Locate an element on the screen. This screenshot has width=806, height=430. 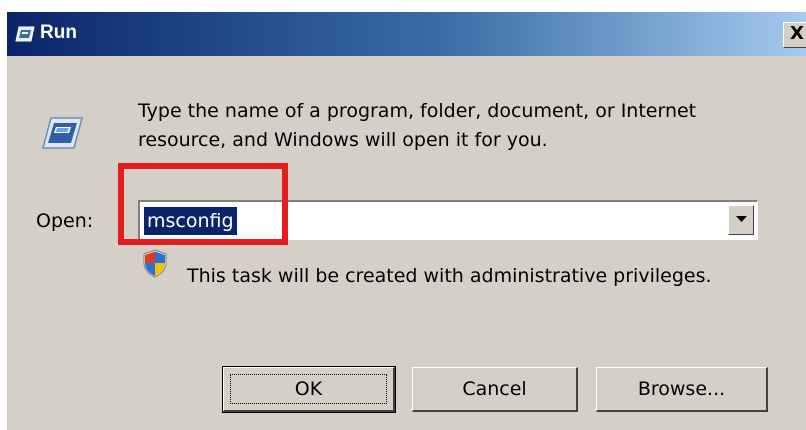
ok-button: OK is located at coordinates (309, 389).